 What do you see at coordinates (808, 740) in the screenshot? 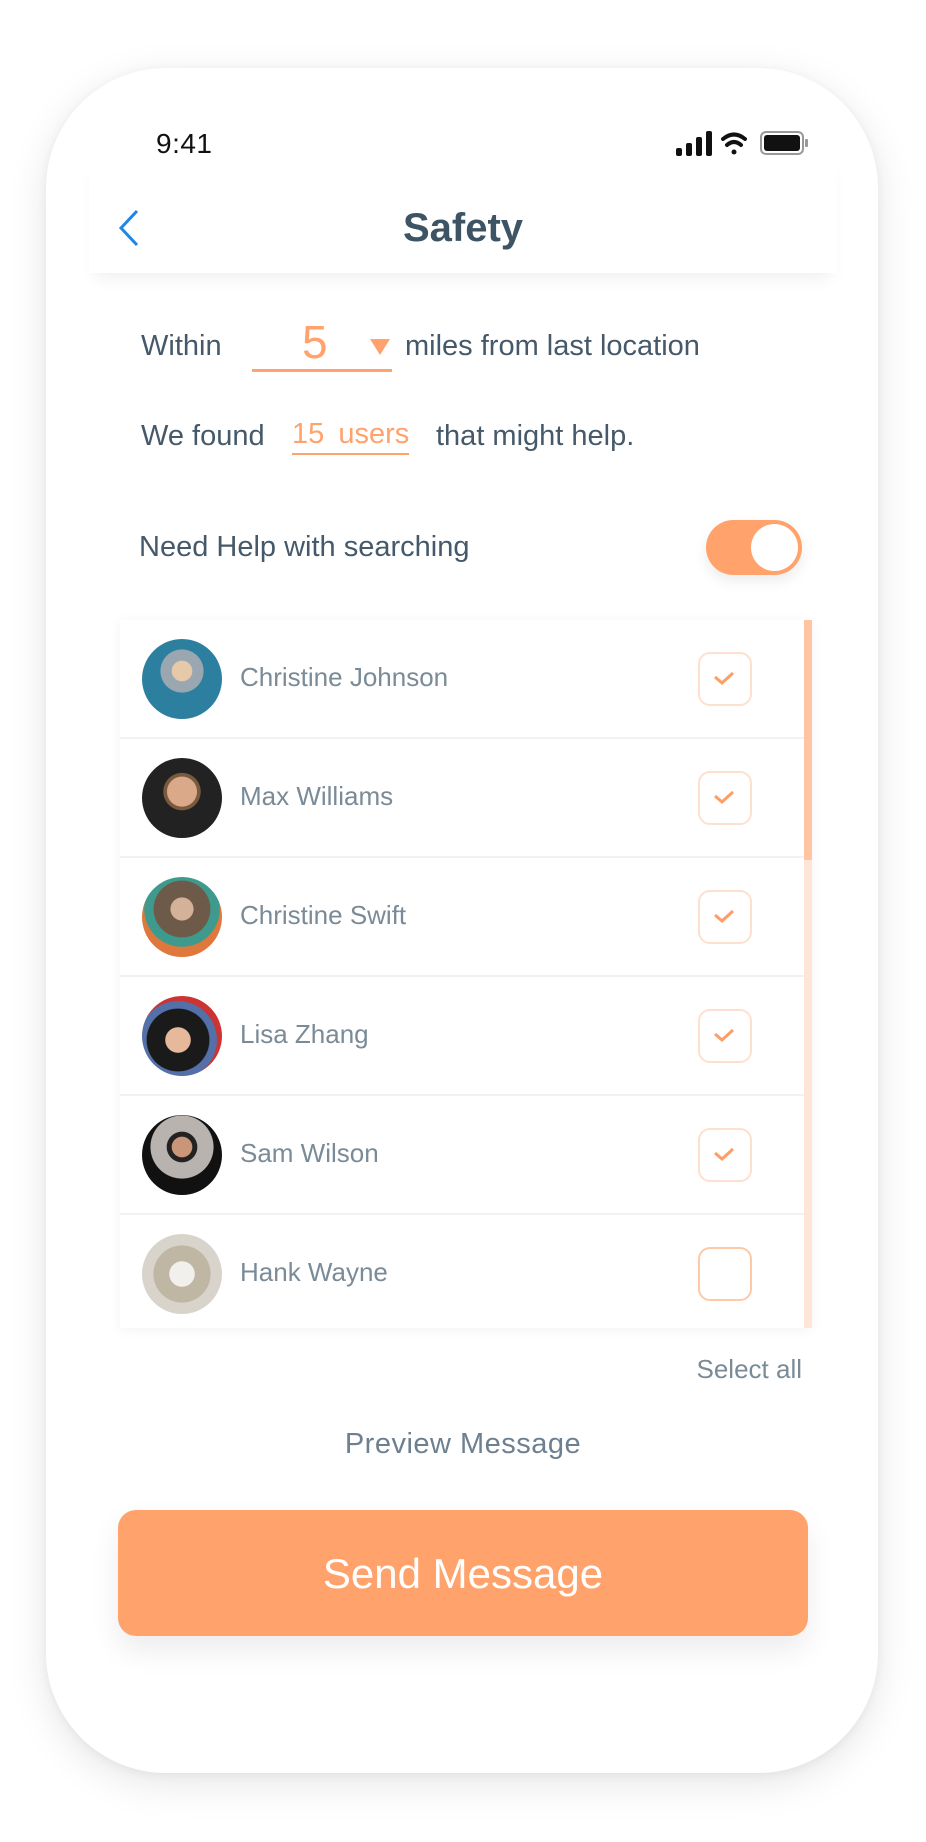
I see `scrollbar-thumb` at bounding box center [808, 740].